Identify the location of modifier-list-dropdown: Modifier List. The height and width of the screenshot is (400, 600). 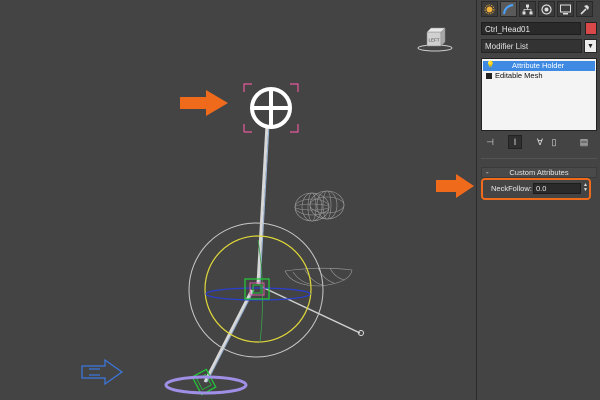
(531, 46).